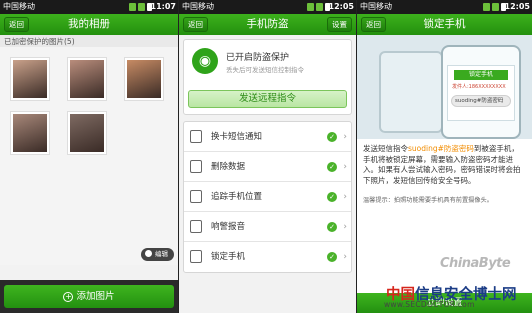 This screenshot has height=313, width=532. What do you see at coordinates (265, 70) in the screenshot?
I see `protection-hint: 丢失后可发送短信控制指令` at bounding box center [265, 70].